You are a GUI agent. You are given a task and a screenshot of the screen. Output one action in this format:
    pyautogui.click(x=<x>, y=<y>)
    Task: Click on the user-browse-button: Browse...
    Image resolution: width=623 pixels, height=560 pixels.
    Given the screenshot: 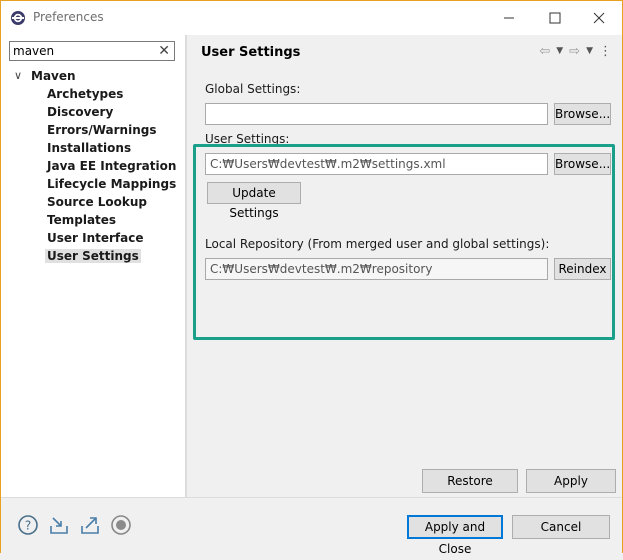 What is the action you would take?
    pyautogui.click(x=582, y=164)
    